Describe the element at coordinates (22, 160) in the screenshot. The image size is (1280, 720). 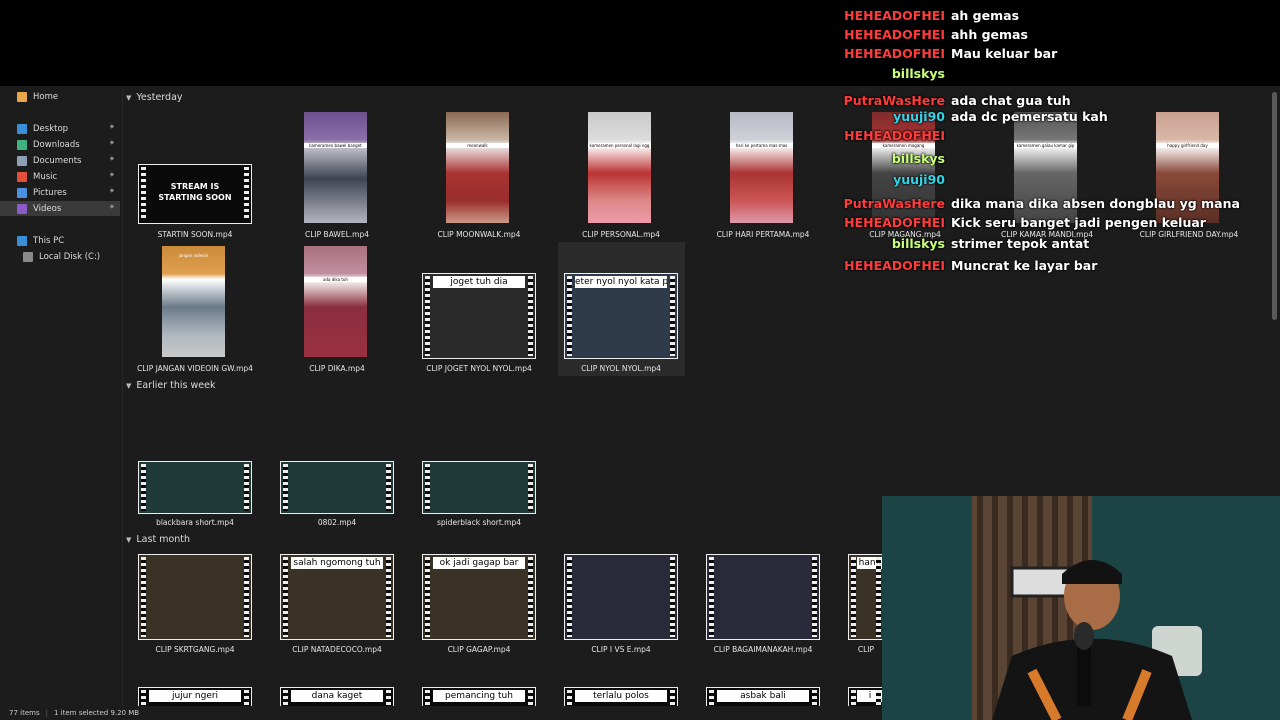
I see `document-icon` at that location.